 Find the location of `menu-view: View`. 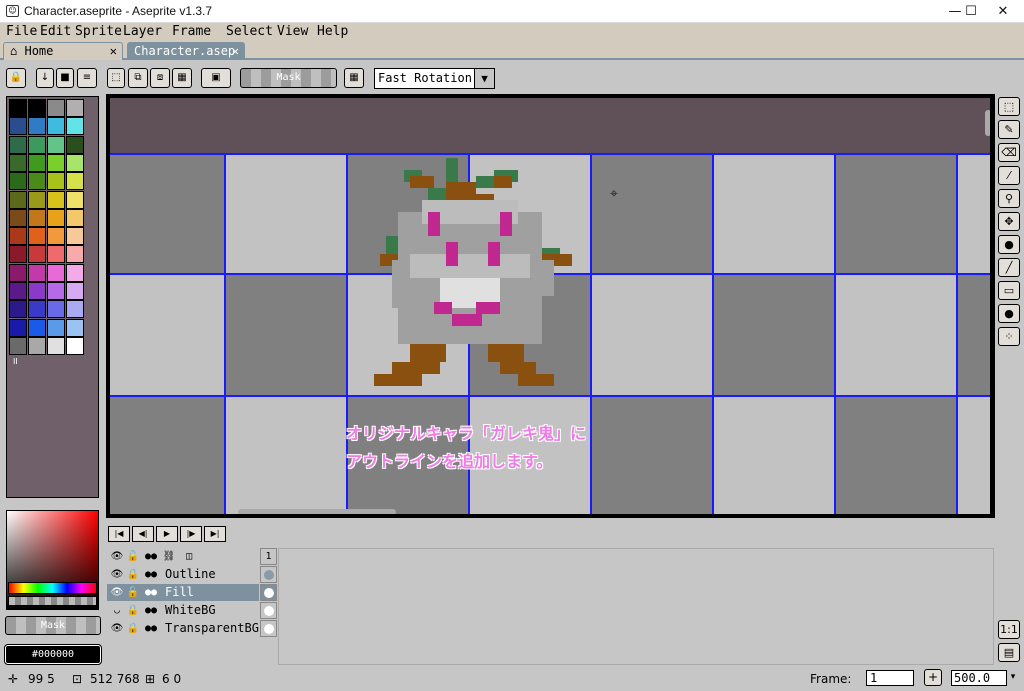

menu-view: View is located at coordinates (292, 31).